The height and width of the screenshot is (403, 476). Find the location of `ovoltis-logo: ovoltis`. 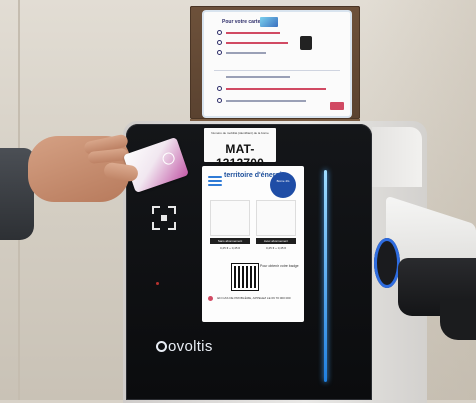

ovoltis-logo: ovoltis is located at coordinates (184, 346).